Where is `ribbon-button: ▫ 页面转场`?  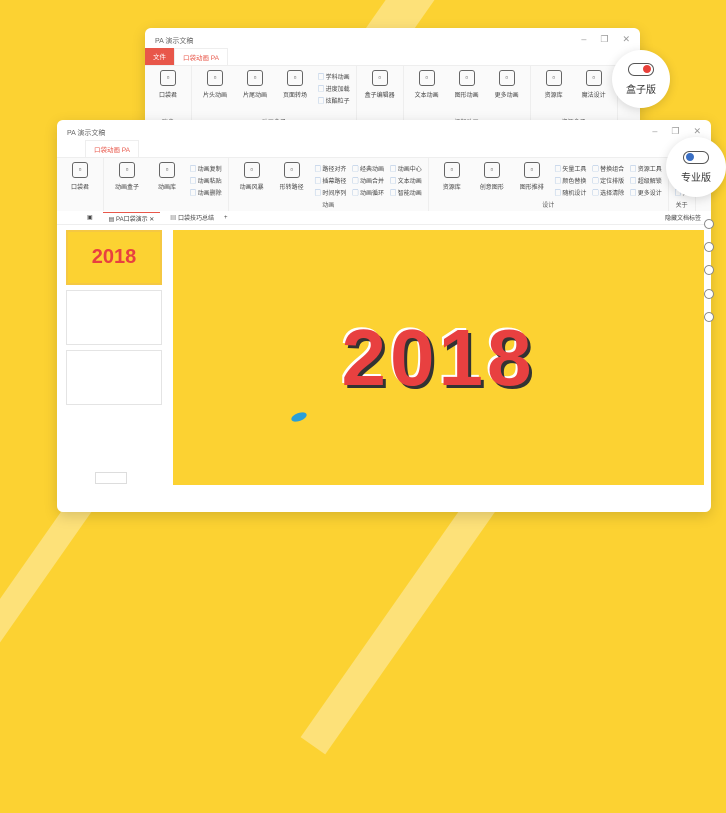 ribbon-button: ▫ 页面转场 is located at coordinates (295, 93).